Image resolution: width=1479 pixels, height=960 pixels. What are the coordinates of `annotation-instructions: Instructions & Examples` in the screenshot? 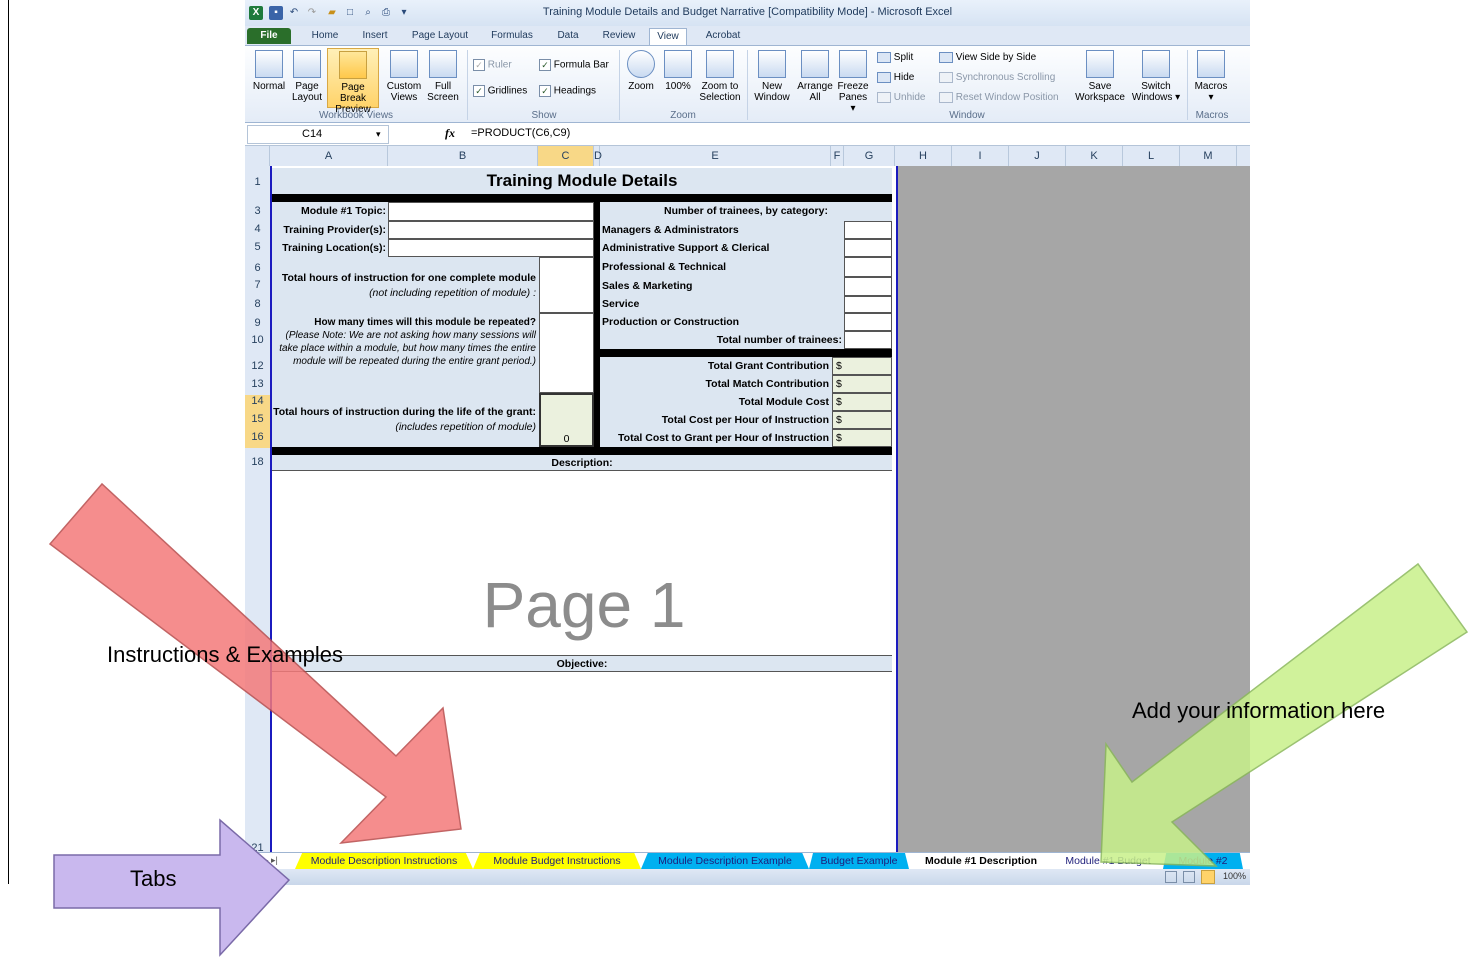 It's located at (225, 654).